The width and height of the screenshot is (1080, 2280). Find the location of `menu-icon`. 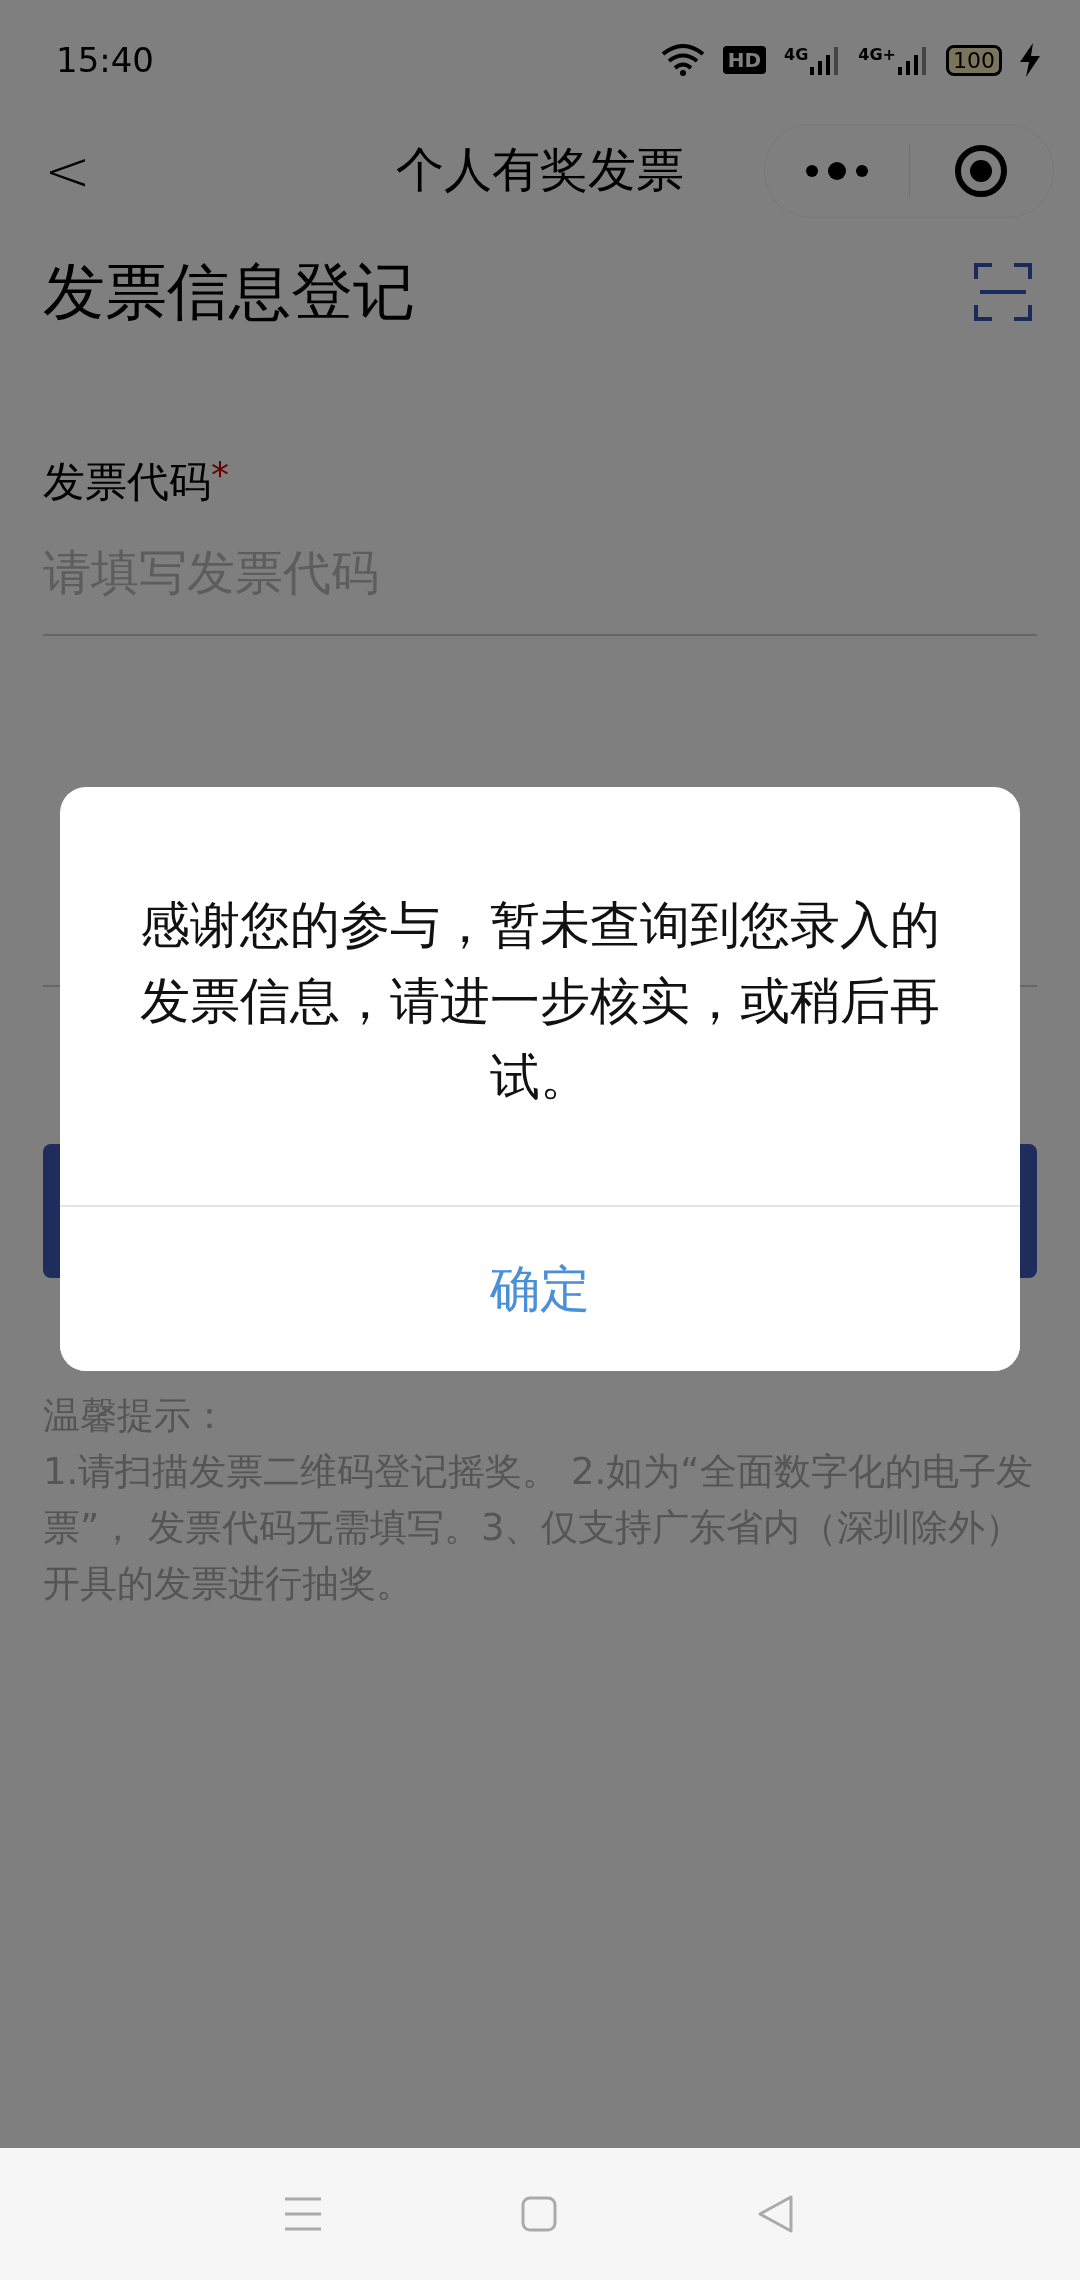

menu-icon is located at coordinates (303, 2214).